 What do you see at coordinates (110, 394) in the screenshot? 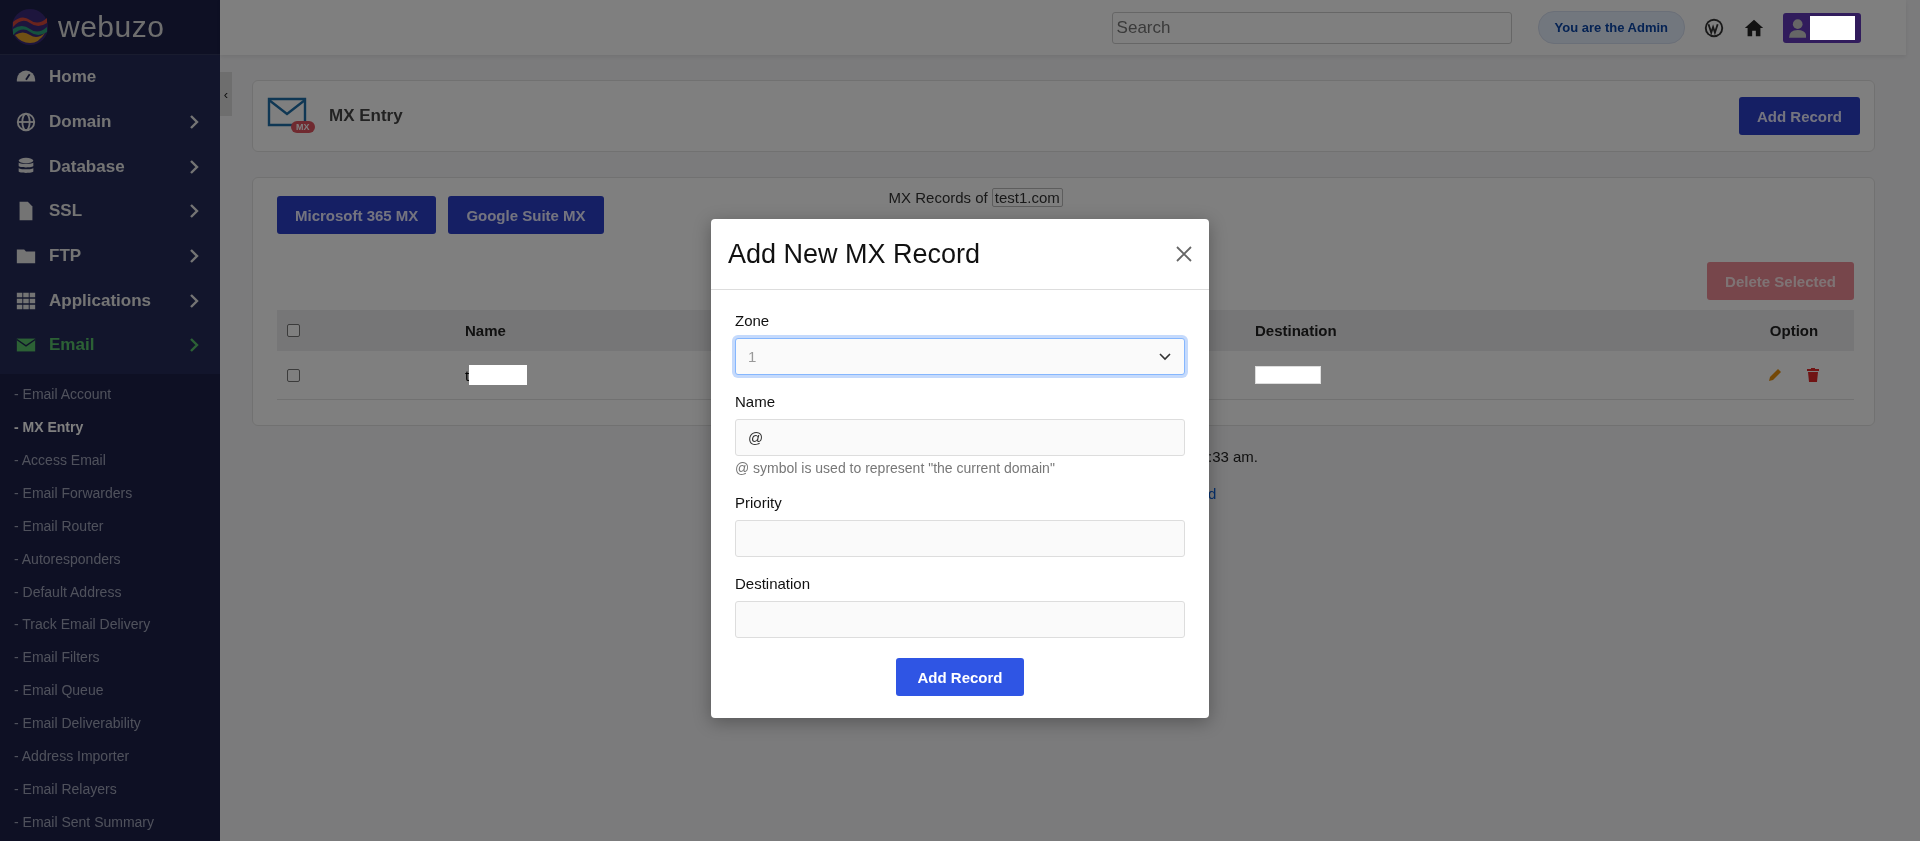
I see `submenu-item: - Email Account` at bounding box center [110, 394].